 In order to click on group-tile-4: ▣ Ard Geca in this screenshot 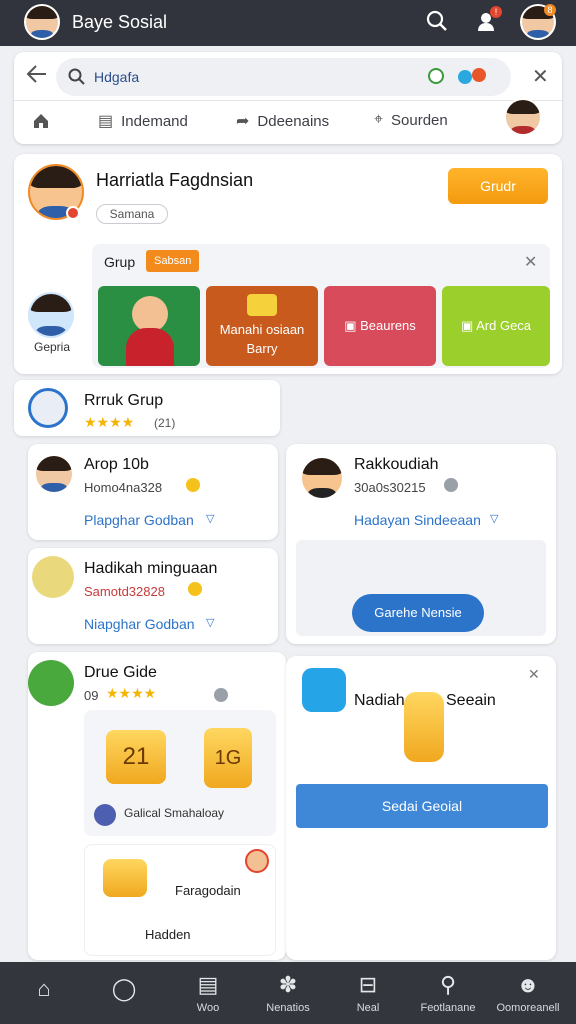, I will do `click(496, 326)`.